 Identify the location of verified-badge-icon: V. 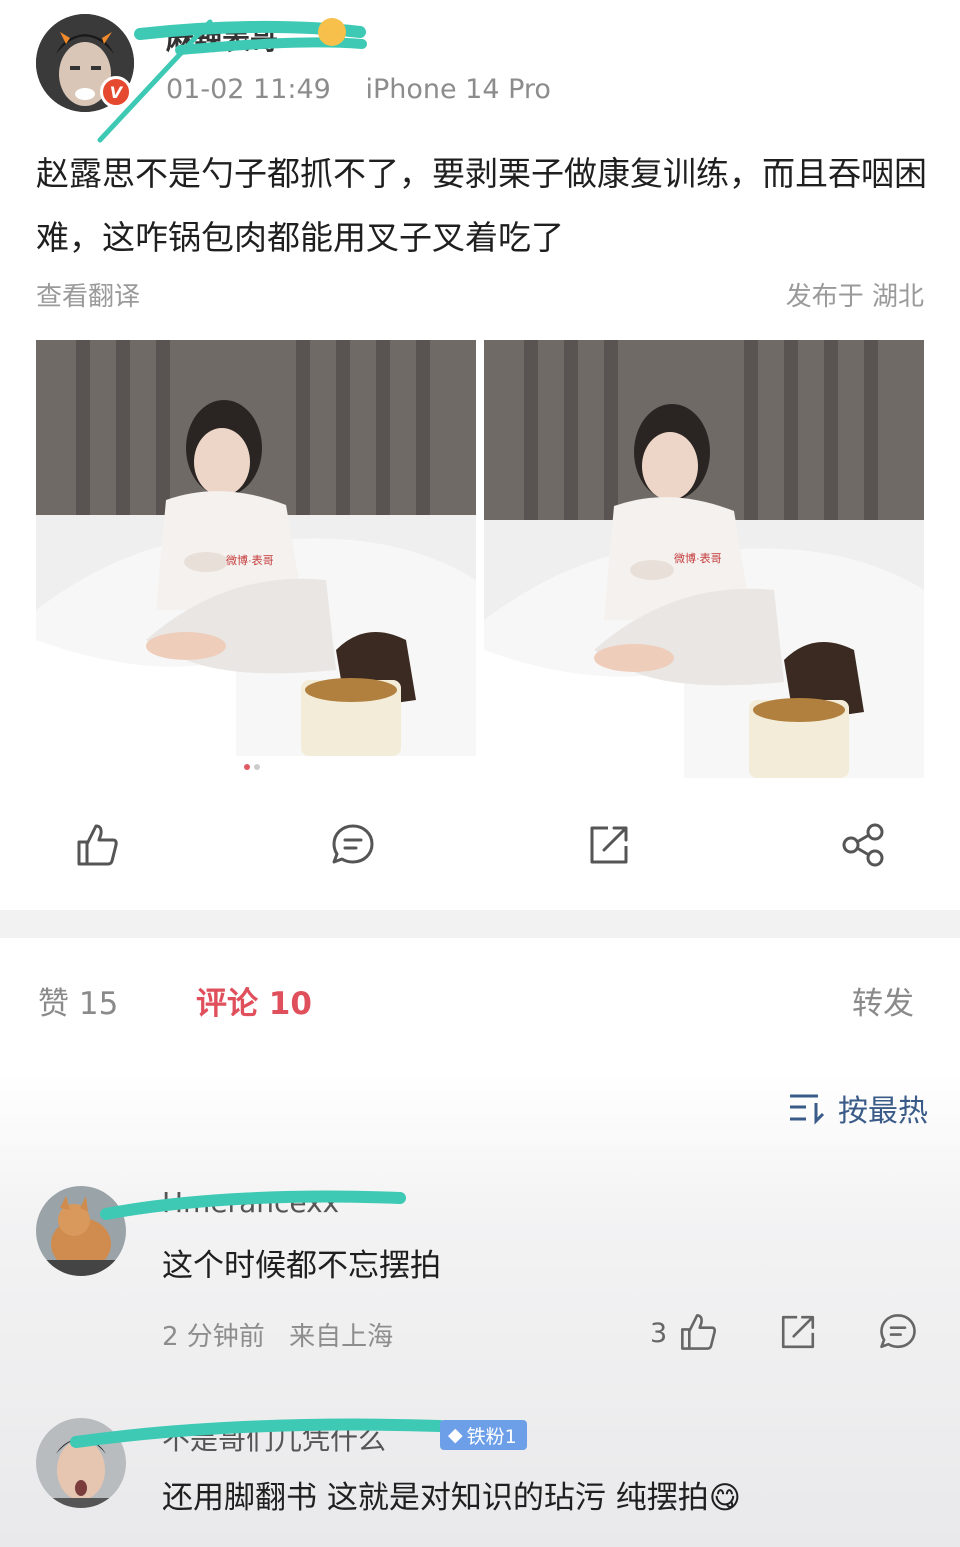
(116, 92).